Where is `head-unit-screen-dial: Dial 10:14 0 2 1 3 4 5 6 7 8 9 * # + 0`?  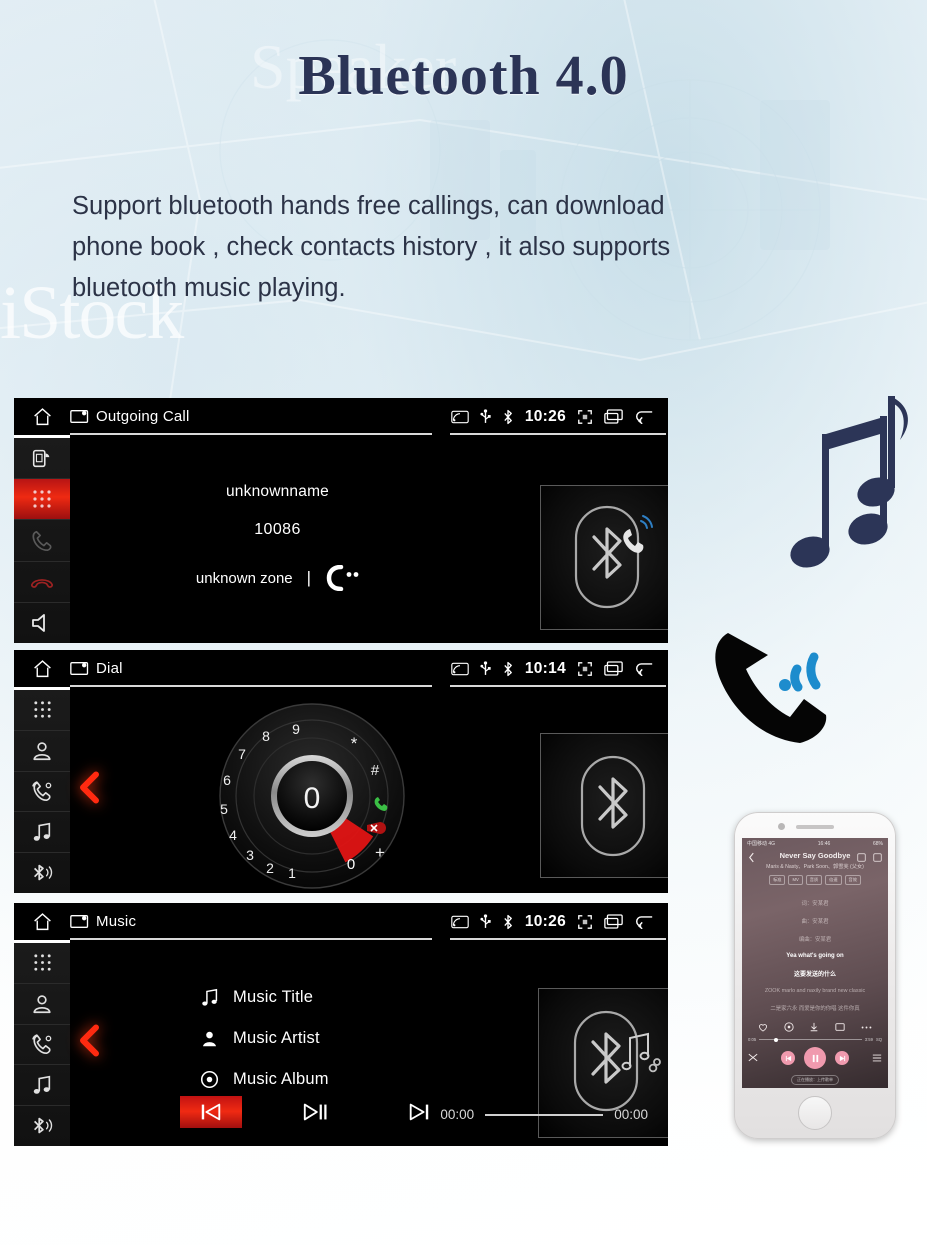
head-unit-screen-dial: Dial 10:14 0 2 1 3 4 5 6 7 8 9 * # + 0 is located at coordinates (341, 771).